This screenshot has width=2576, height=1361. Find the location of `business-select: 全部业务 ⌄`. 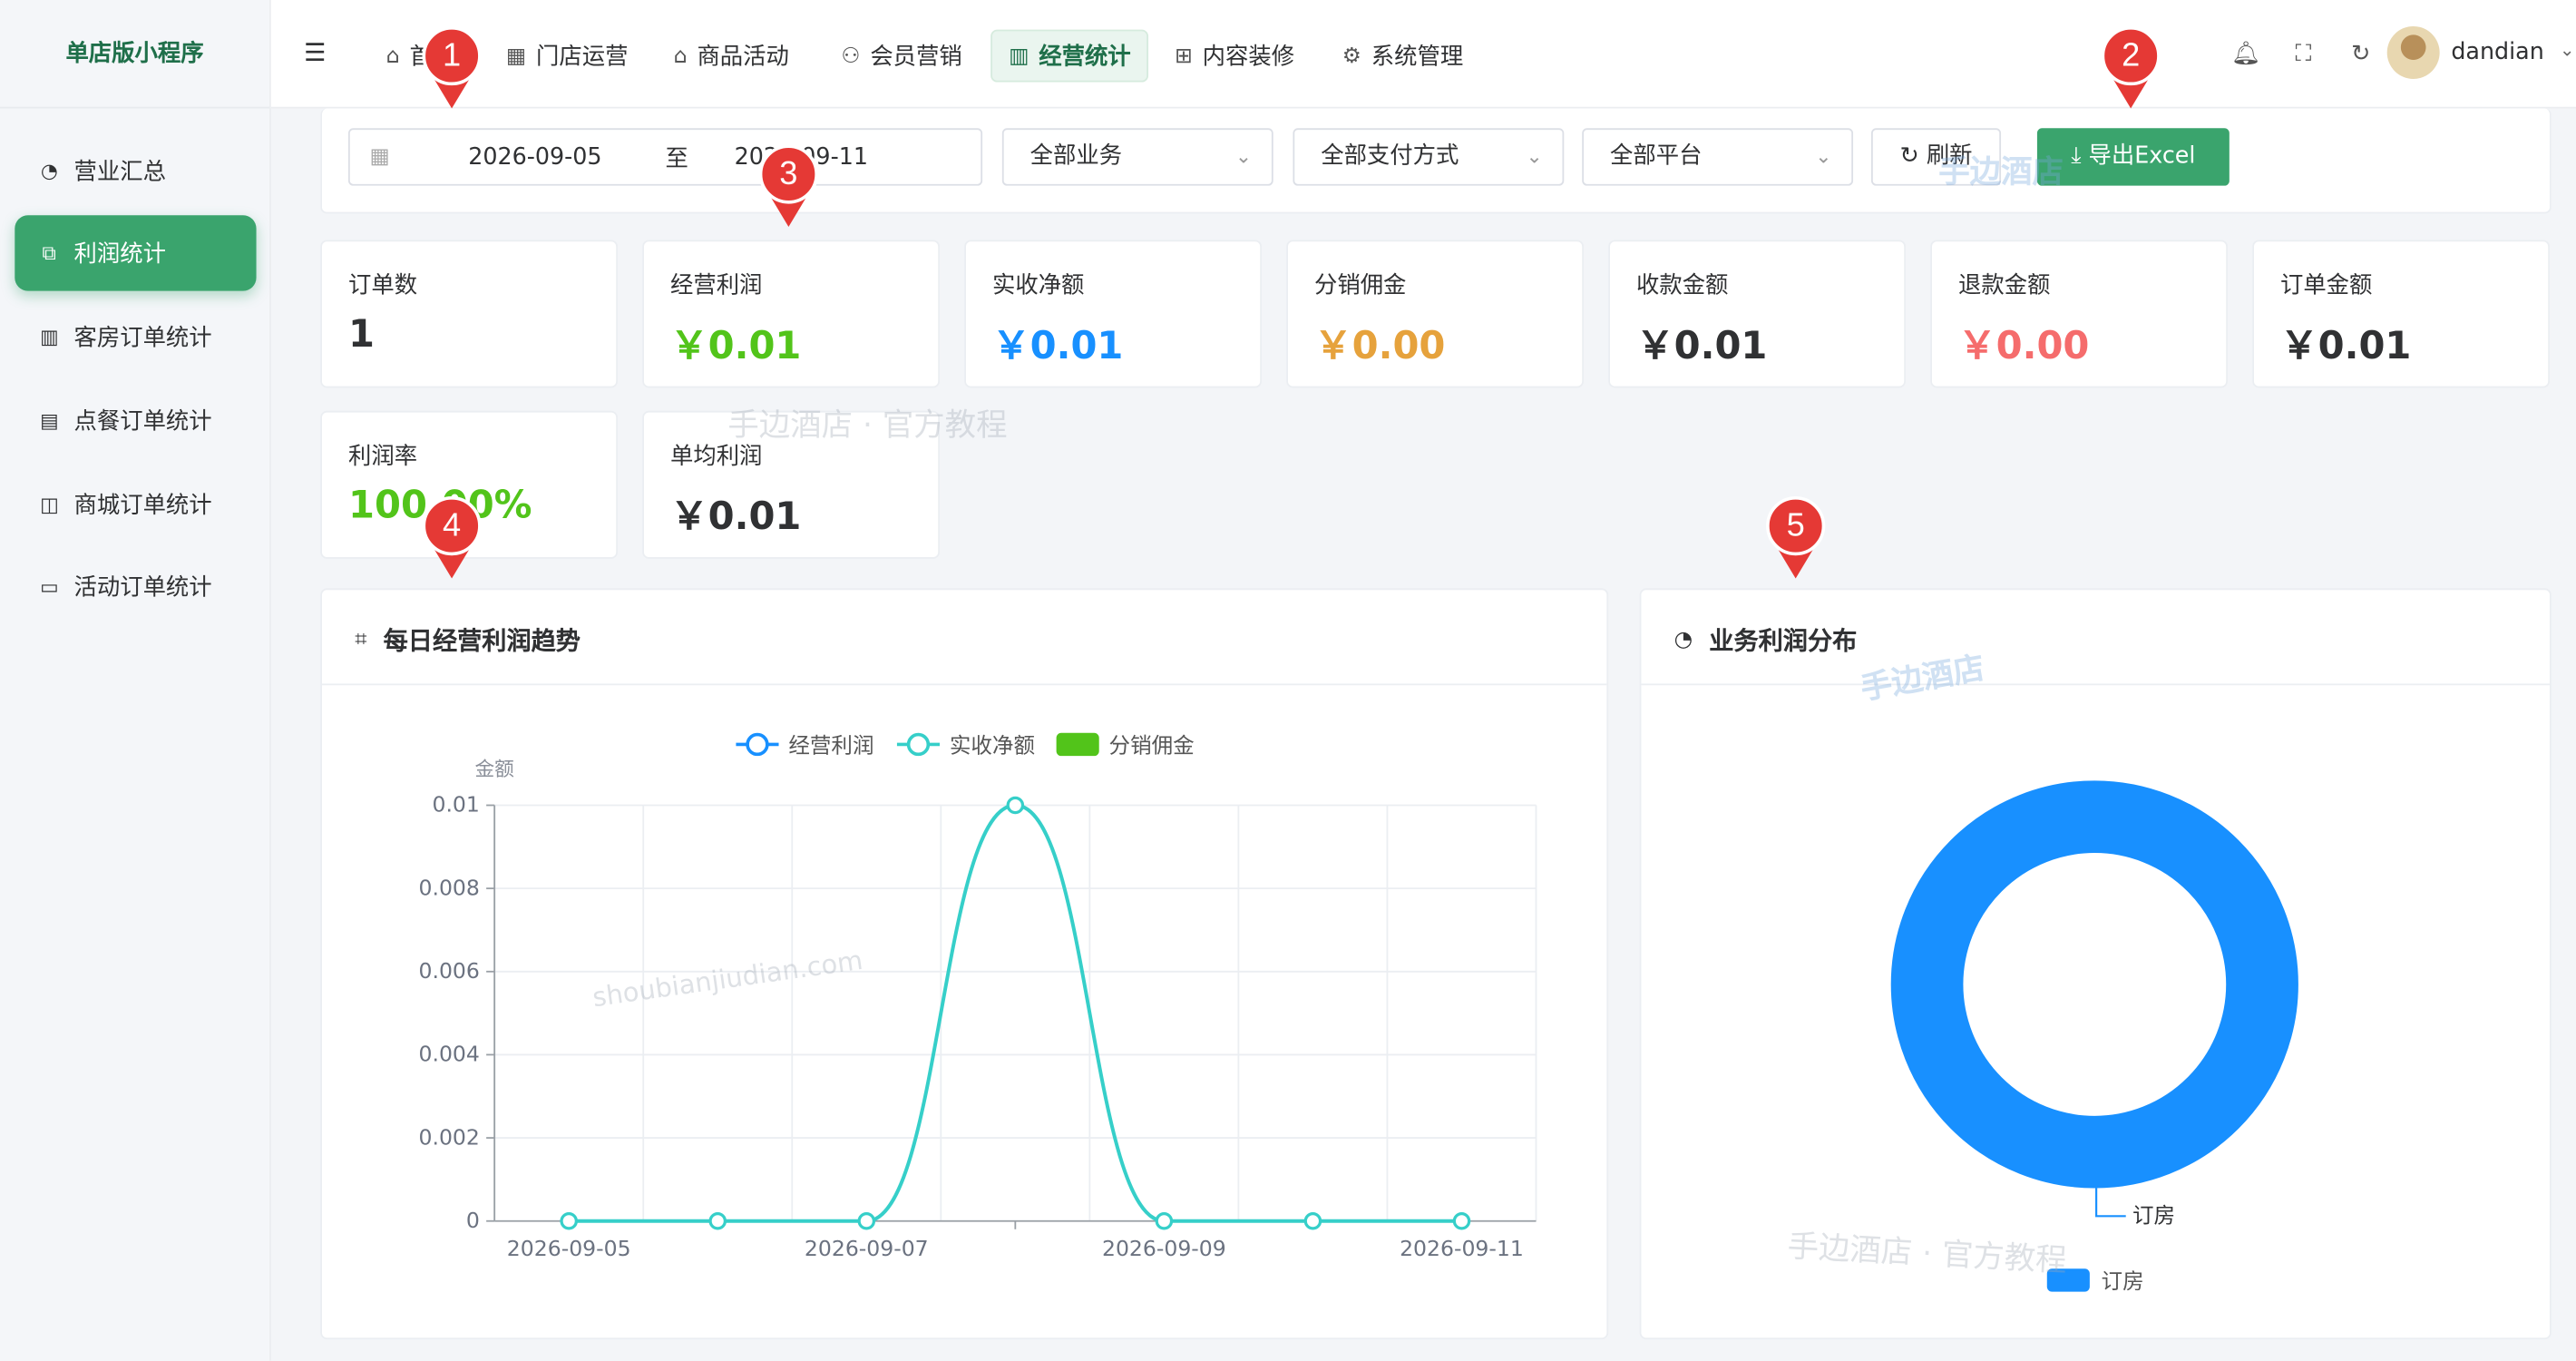

business-select: 全部业务 ⌄ is located at coordinates (1137, 157).